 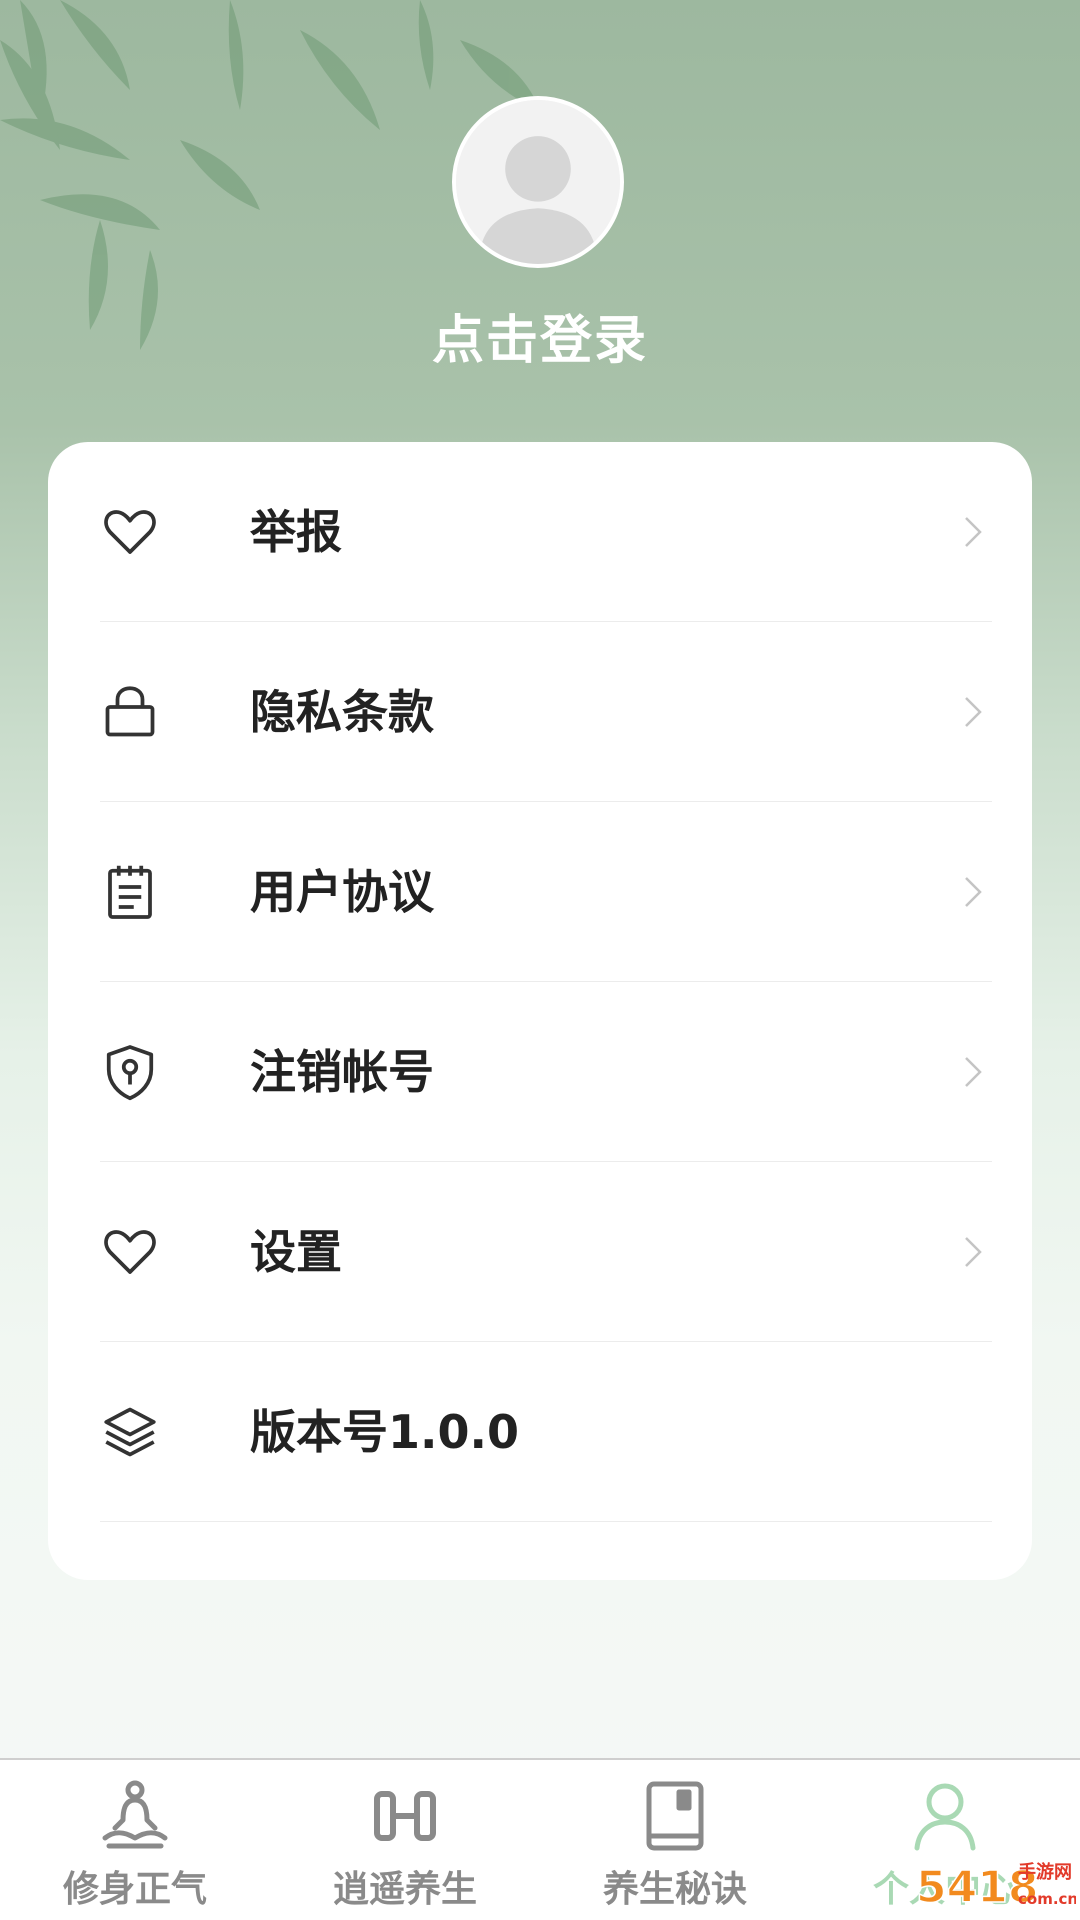 I want to click on menu-item-version: 版本号1.0.0, so click(x=564, y=1432).